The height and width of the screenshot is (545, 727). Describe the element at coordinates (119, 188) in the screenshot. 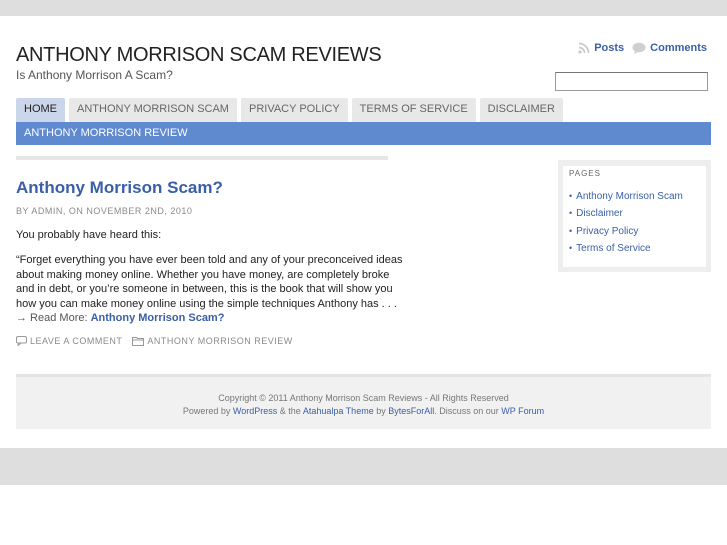

I see `post-title: Anthony Morrison Scam?` at that location.